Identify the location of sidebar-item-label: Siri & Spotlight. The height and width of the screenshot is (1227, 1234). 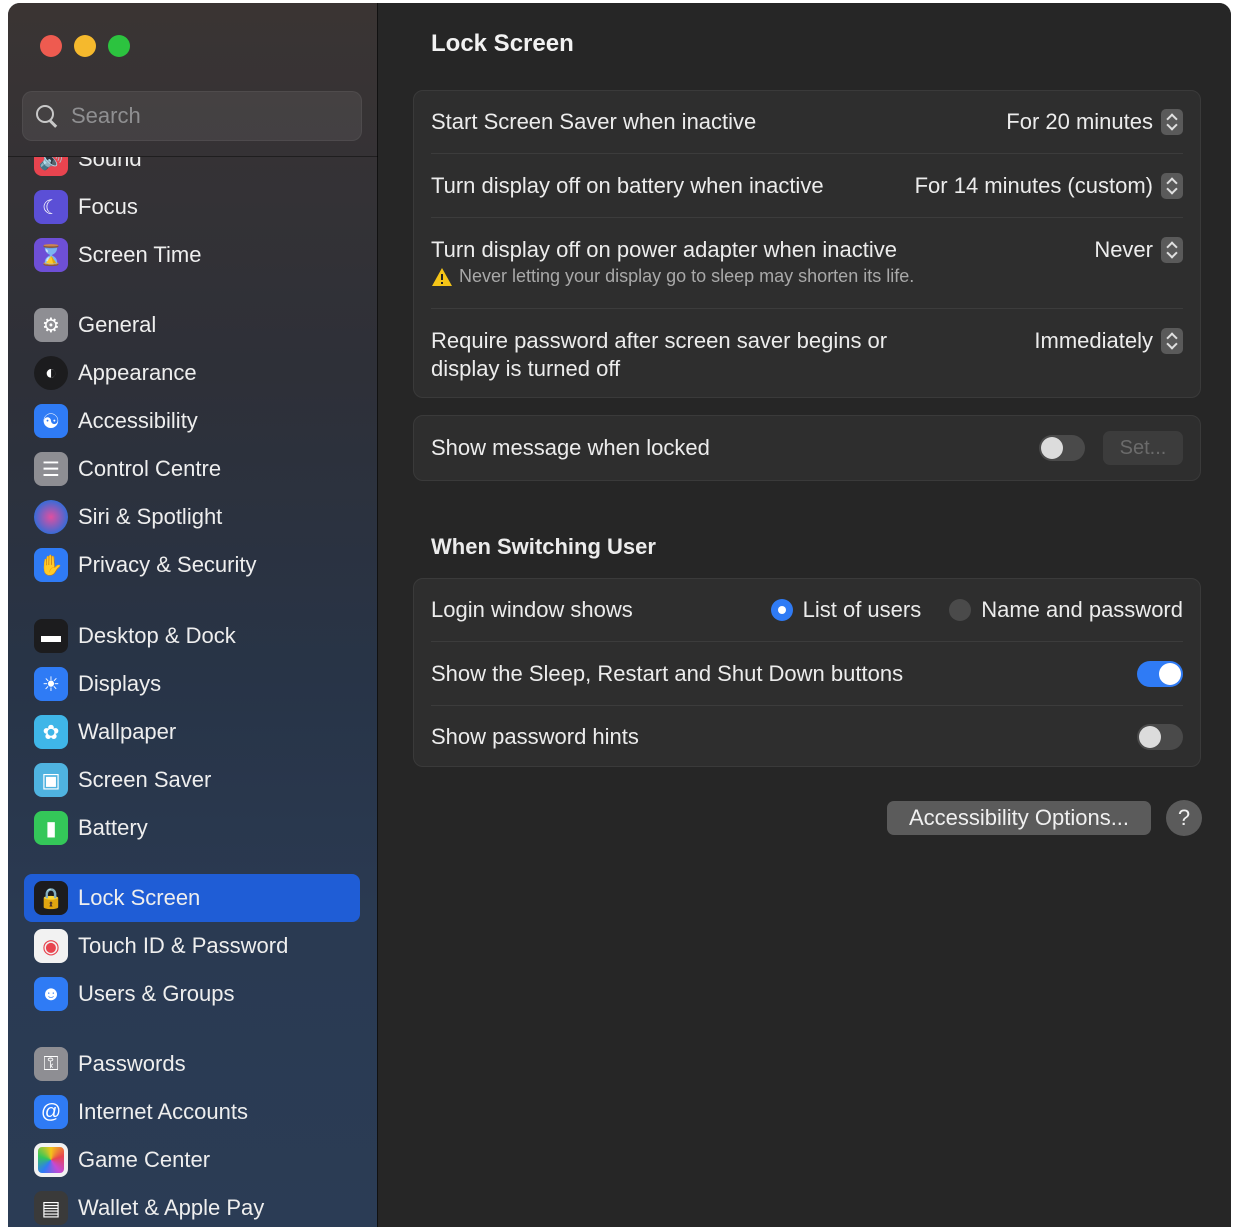
(150, 516).